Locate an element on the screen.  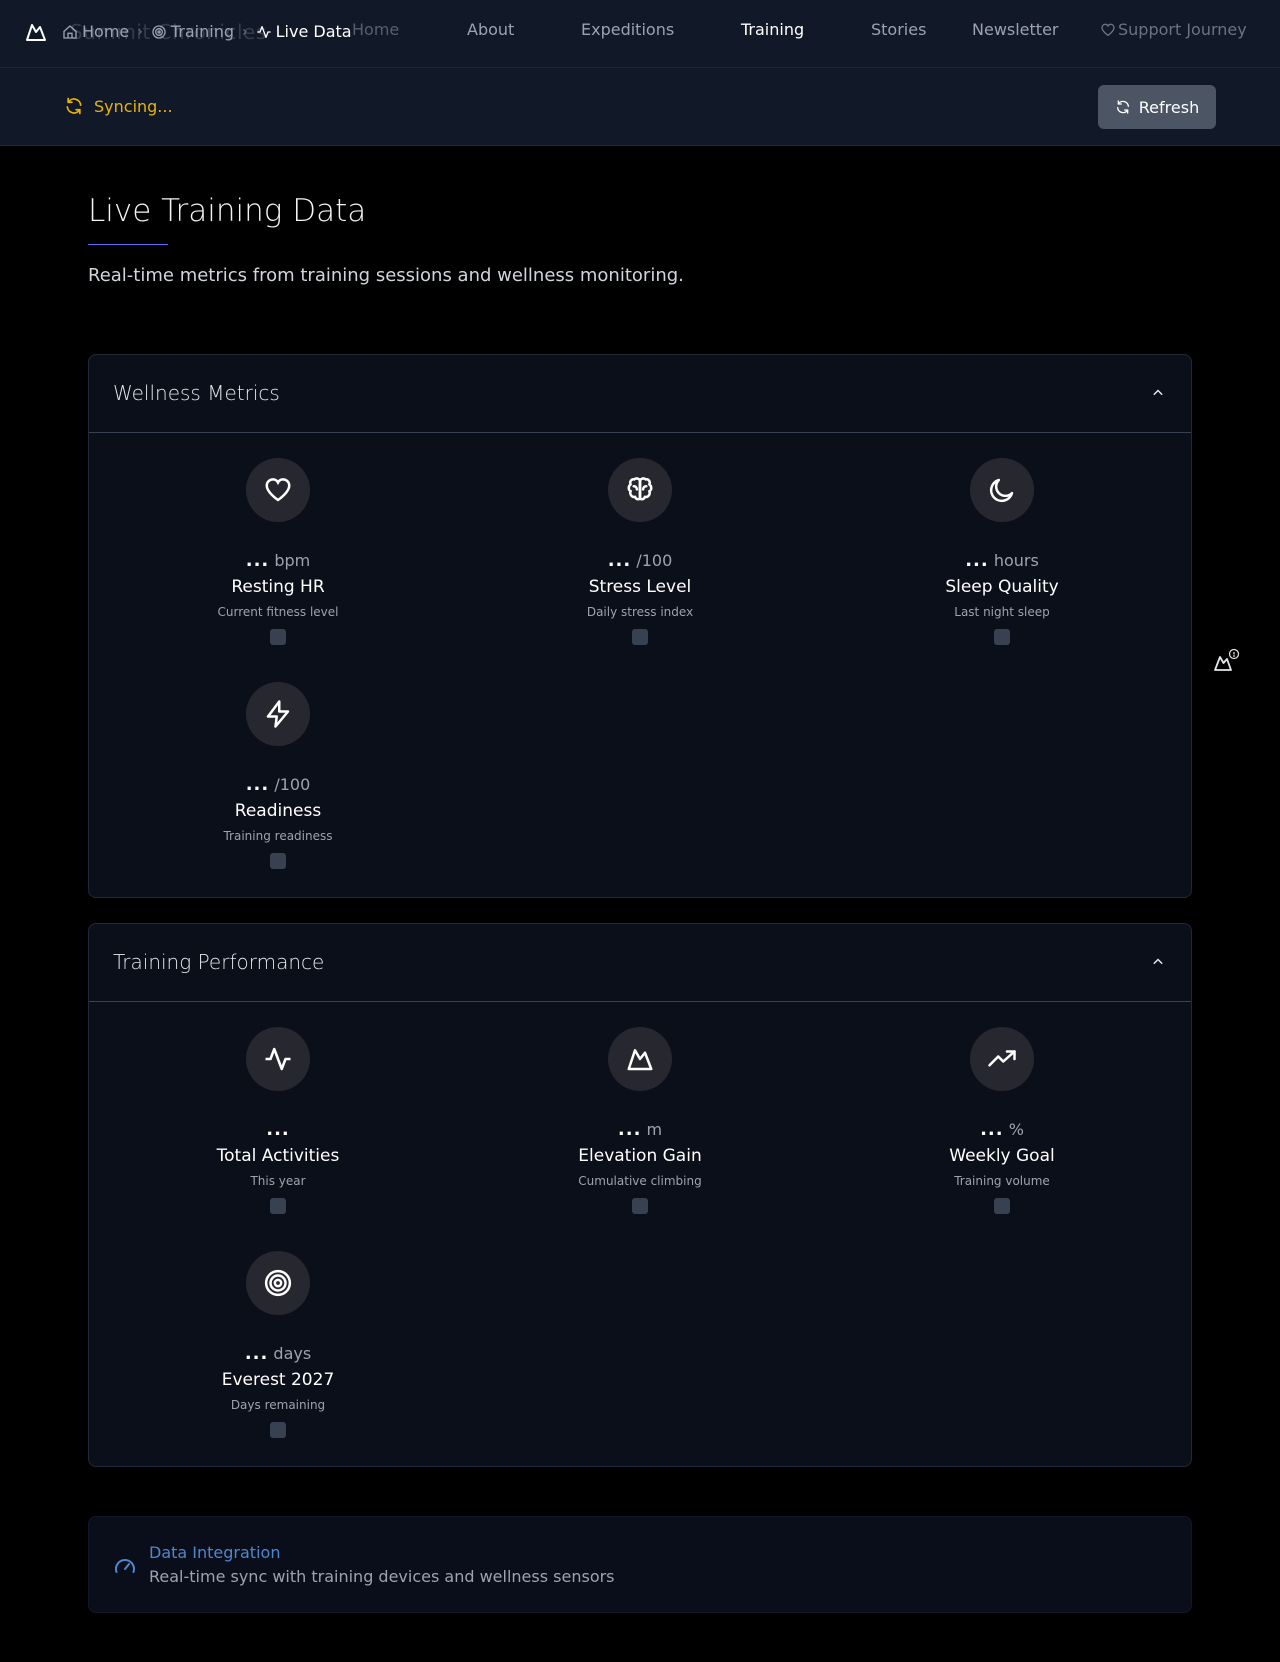
breadcrumb-home: Home is located at coordinates (95, 31).